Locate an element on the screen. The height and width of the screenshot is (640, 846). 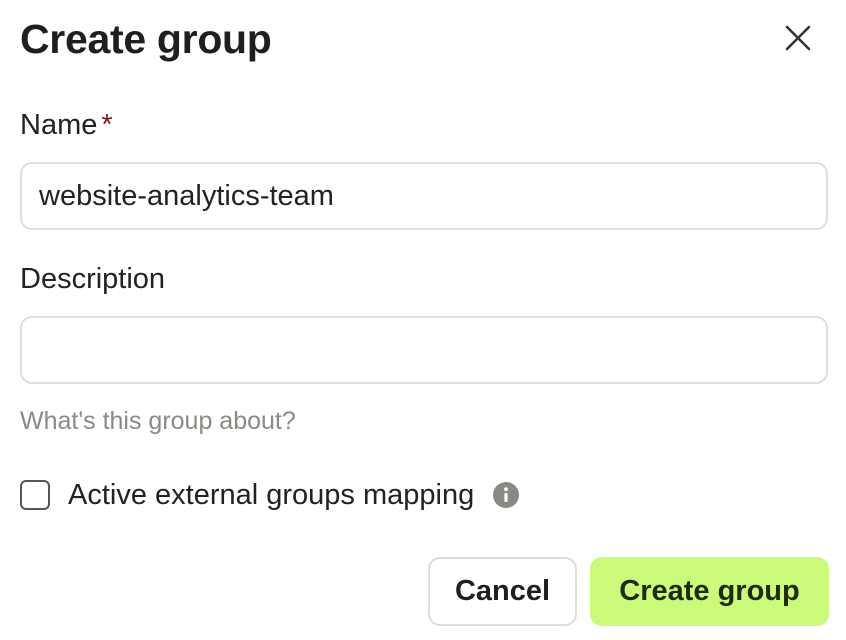
close-button is located at coordinates (798, 38).